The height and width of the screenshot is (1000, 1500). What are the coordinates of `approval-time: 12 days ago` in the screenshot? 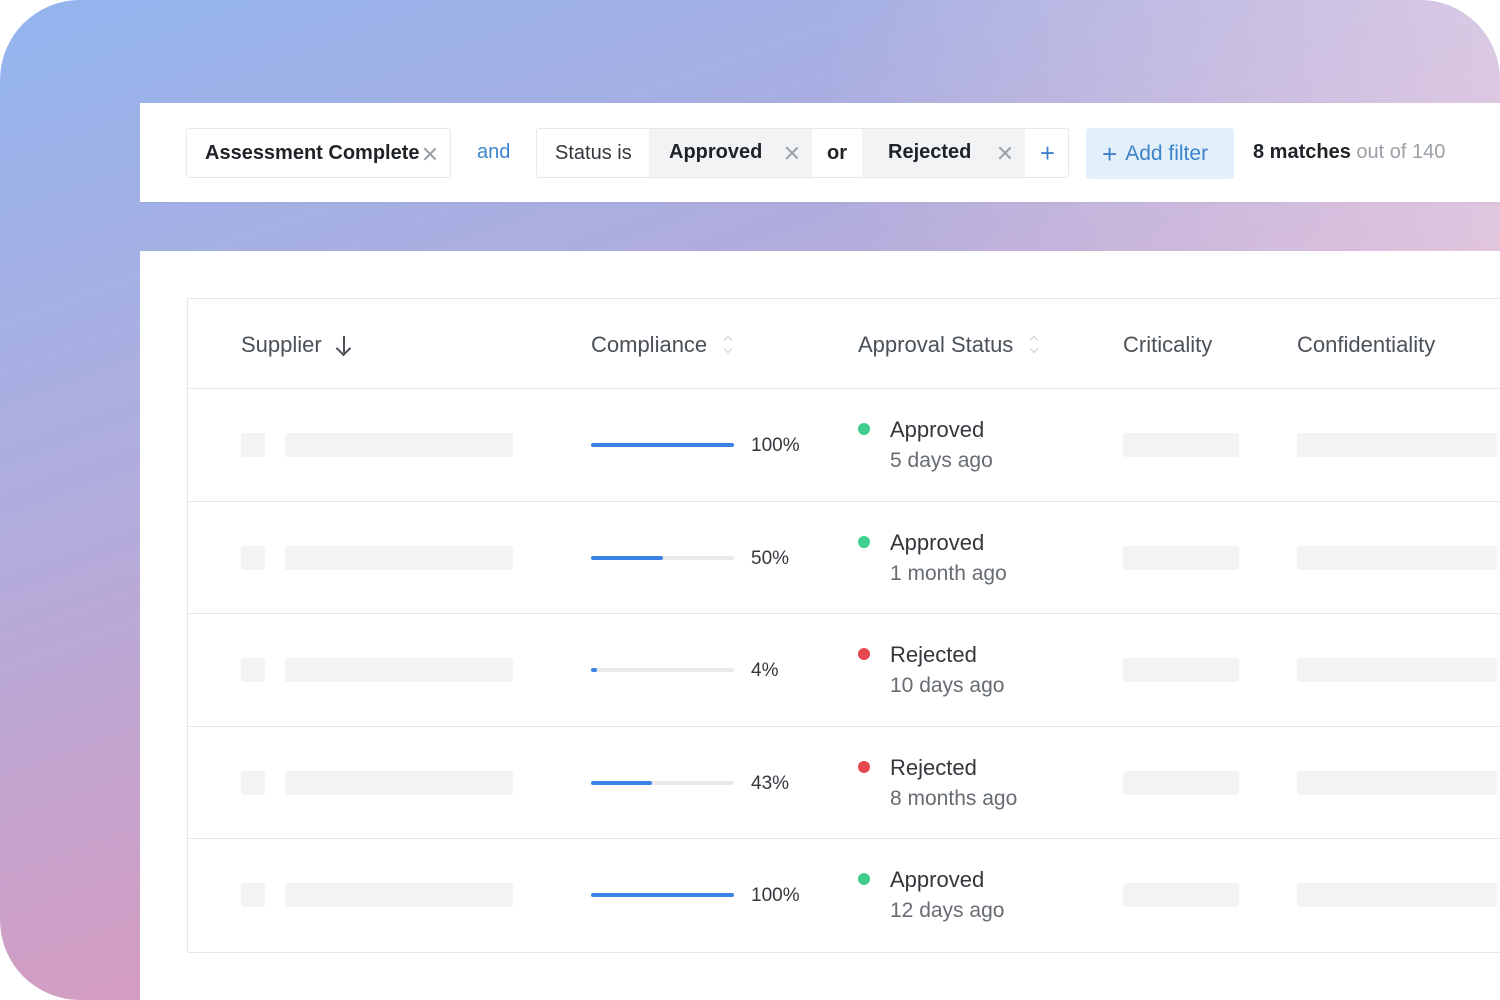 It's located at (947, 911).